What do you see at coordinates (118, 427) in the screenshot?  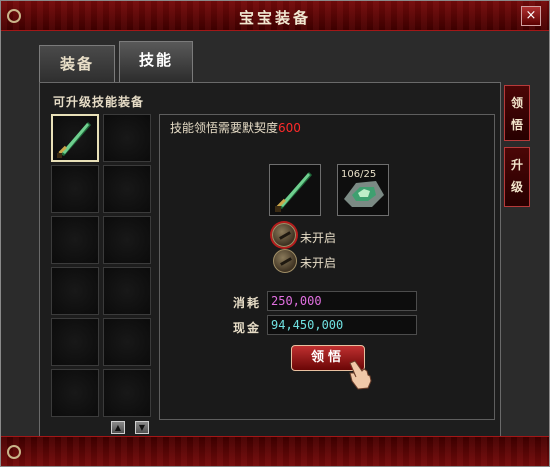 I see `scroll-up-button: ▲` at bounding box center [118, 427].